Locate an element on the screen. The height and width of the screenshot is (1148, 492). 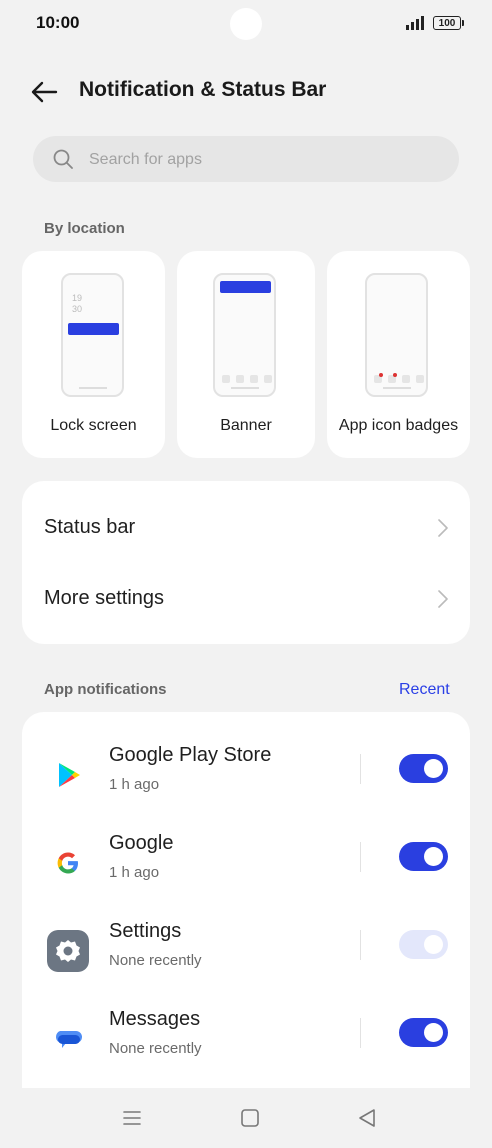
recent-apps-menu-icon is located at coordinates (132, 1118).